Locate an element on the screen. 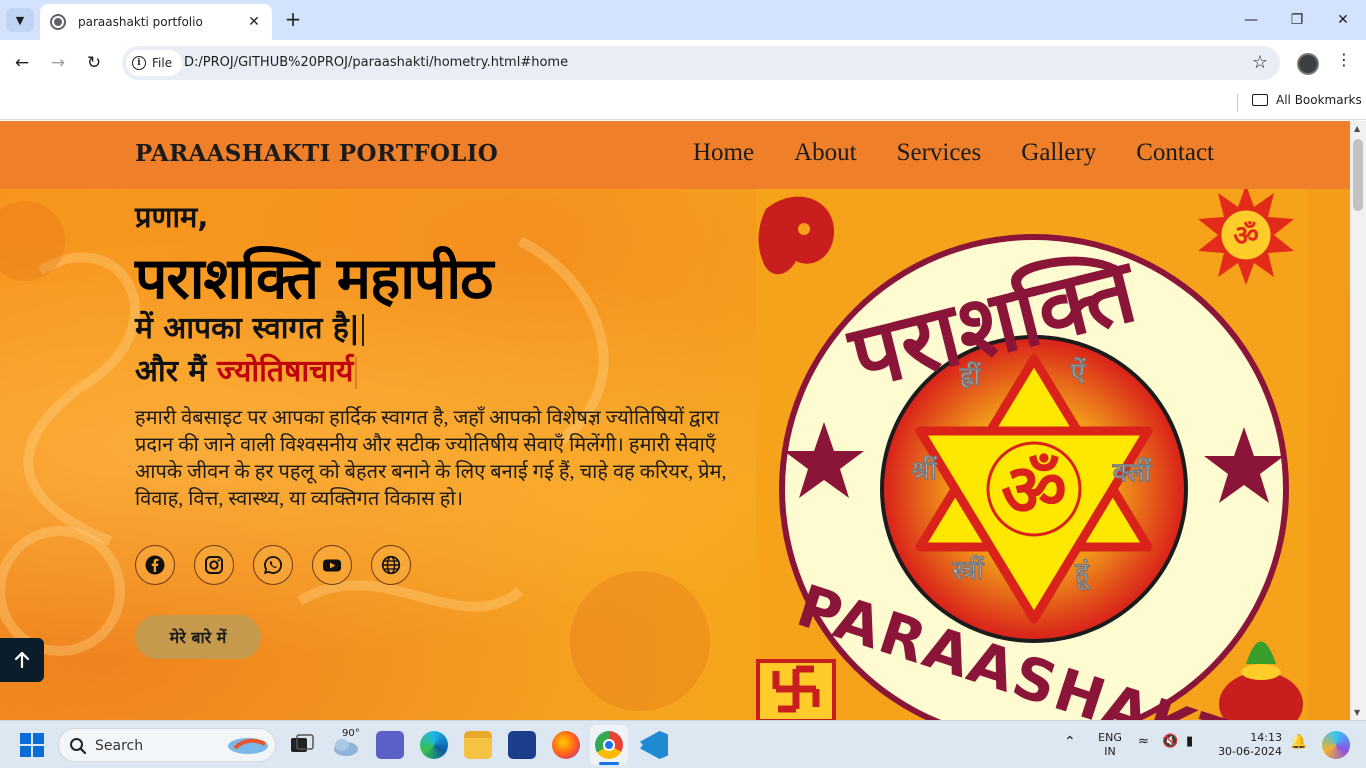 The height and width of the screenshot is (768, 1366). scroll-down-arrow-icon: ▼ is located at coordinates (1357, 712).